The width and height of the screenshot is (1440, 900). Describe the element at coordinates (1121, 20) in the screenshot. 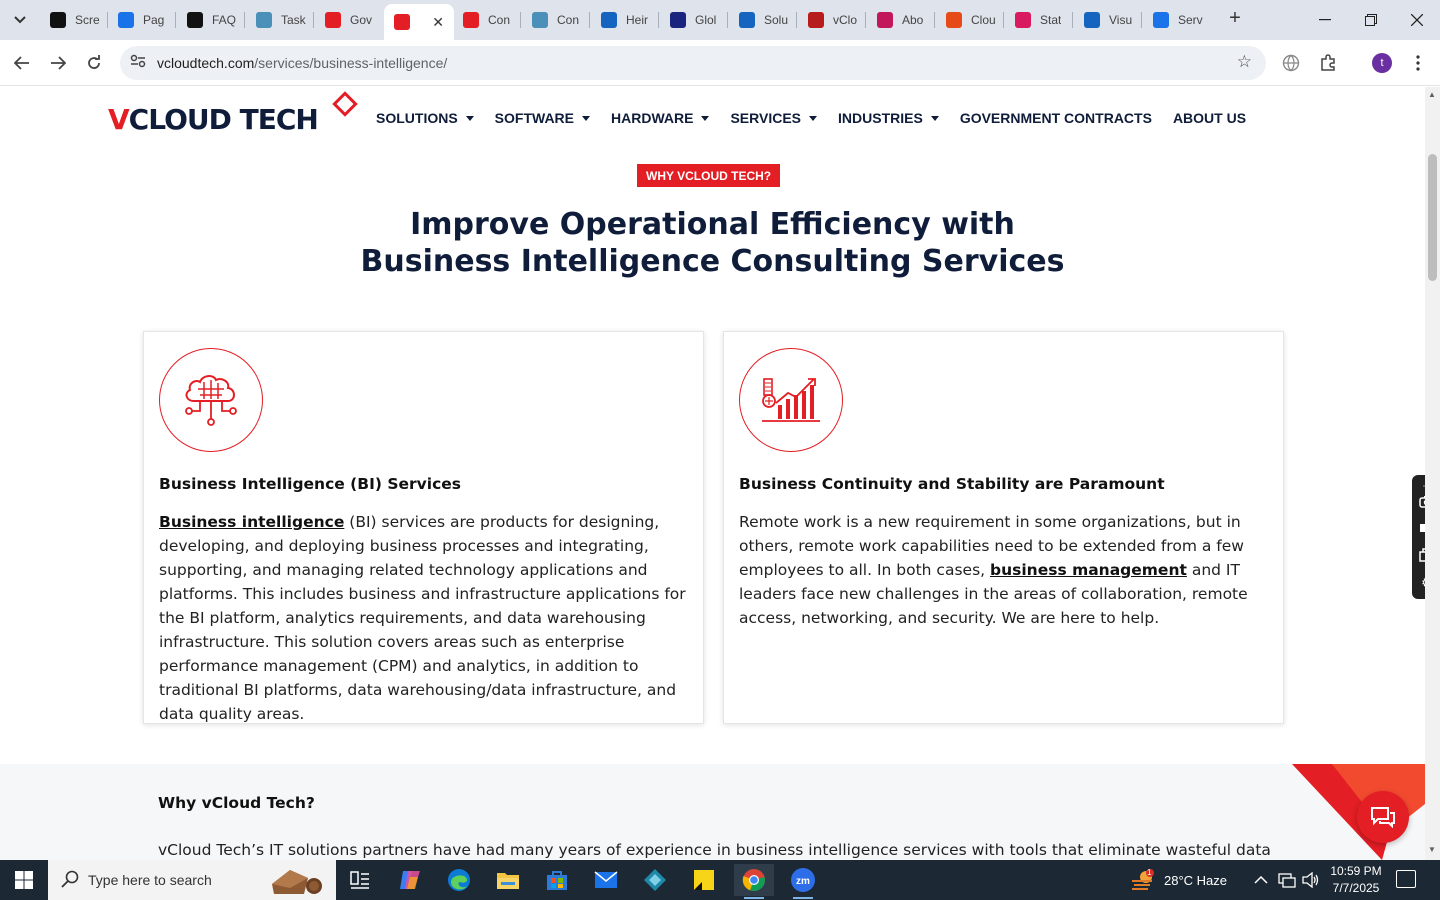

I see `tab-title: Visu` at that location.